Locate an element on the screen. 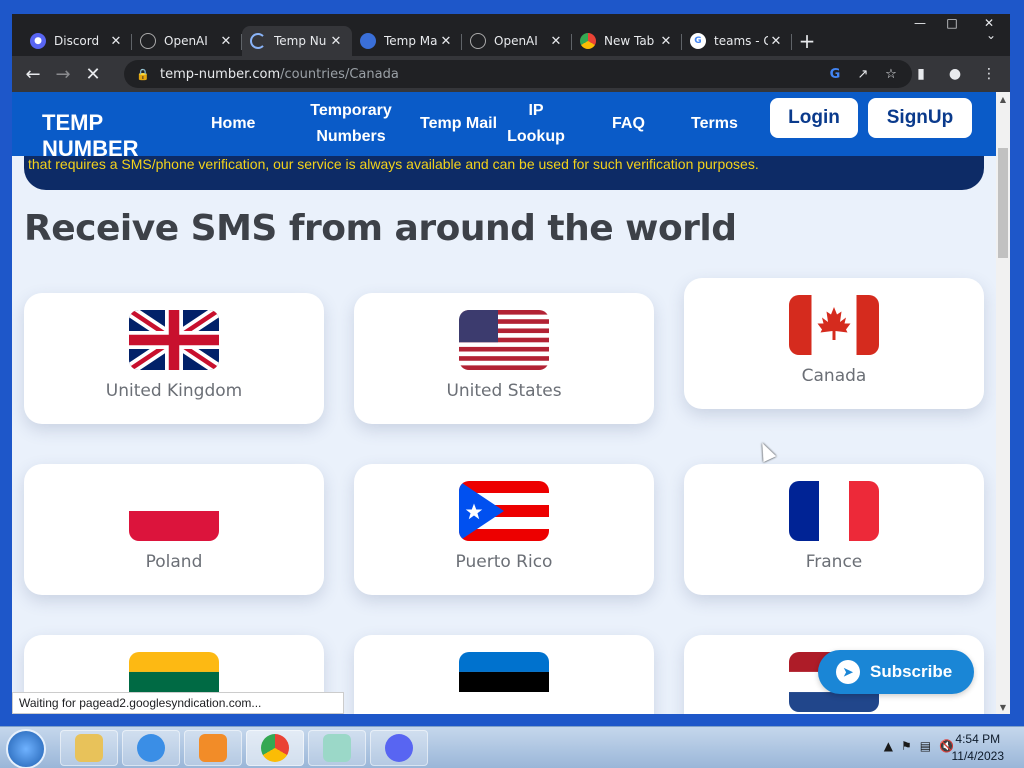  taskbar-explorer is located at coordinates (89, 748).